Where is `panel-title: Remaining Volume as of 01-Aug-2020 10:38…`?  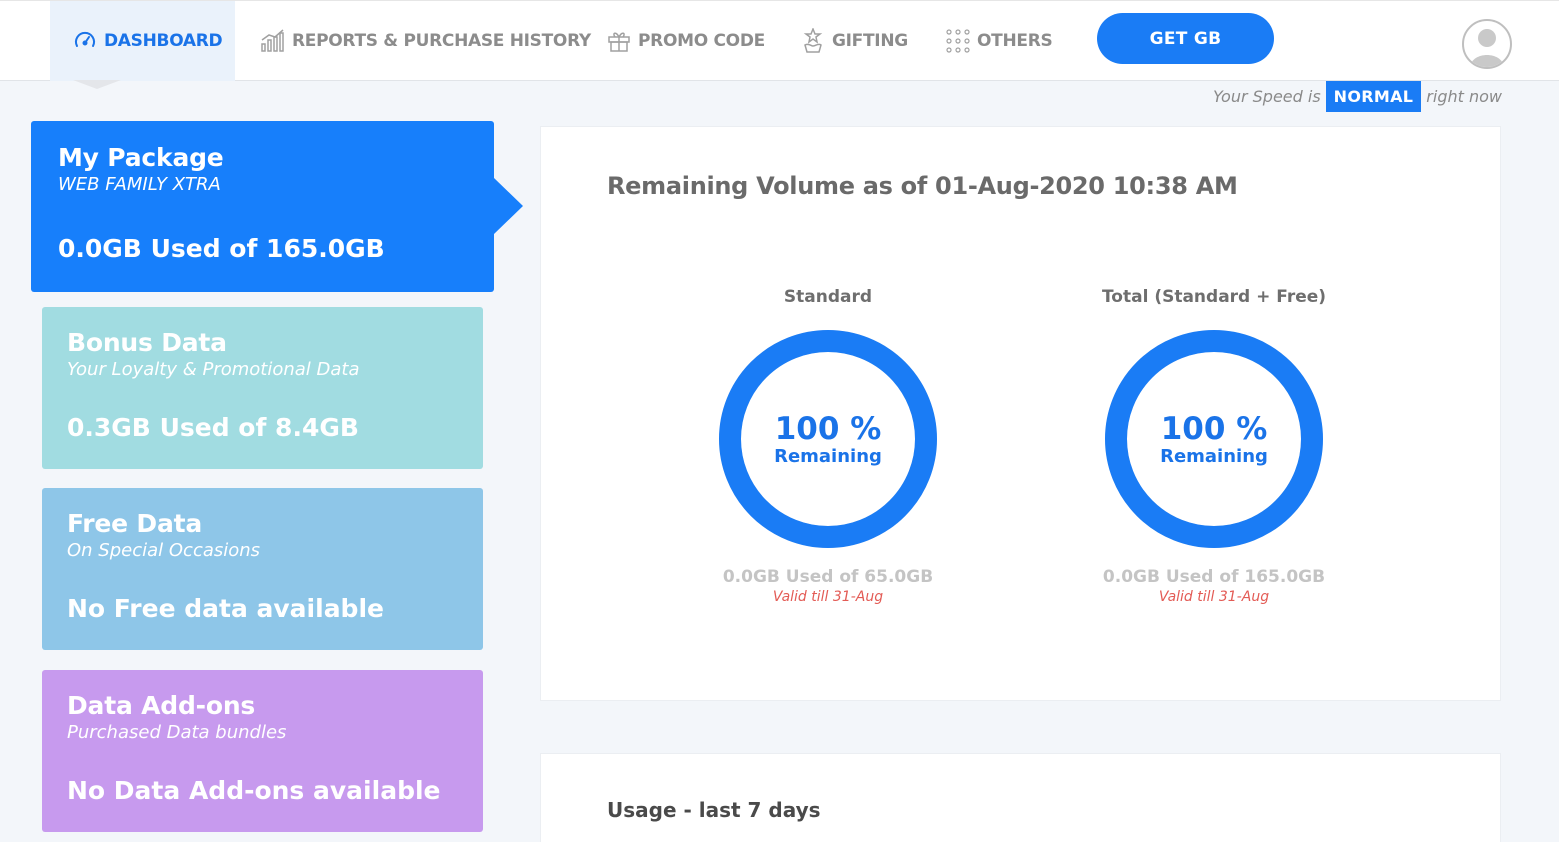 panel-title: Remaining Volume as of 01-Aug-2020 10:38… is located at coordinates (922, 186).